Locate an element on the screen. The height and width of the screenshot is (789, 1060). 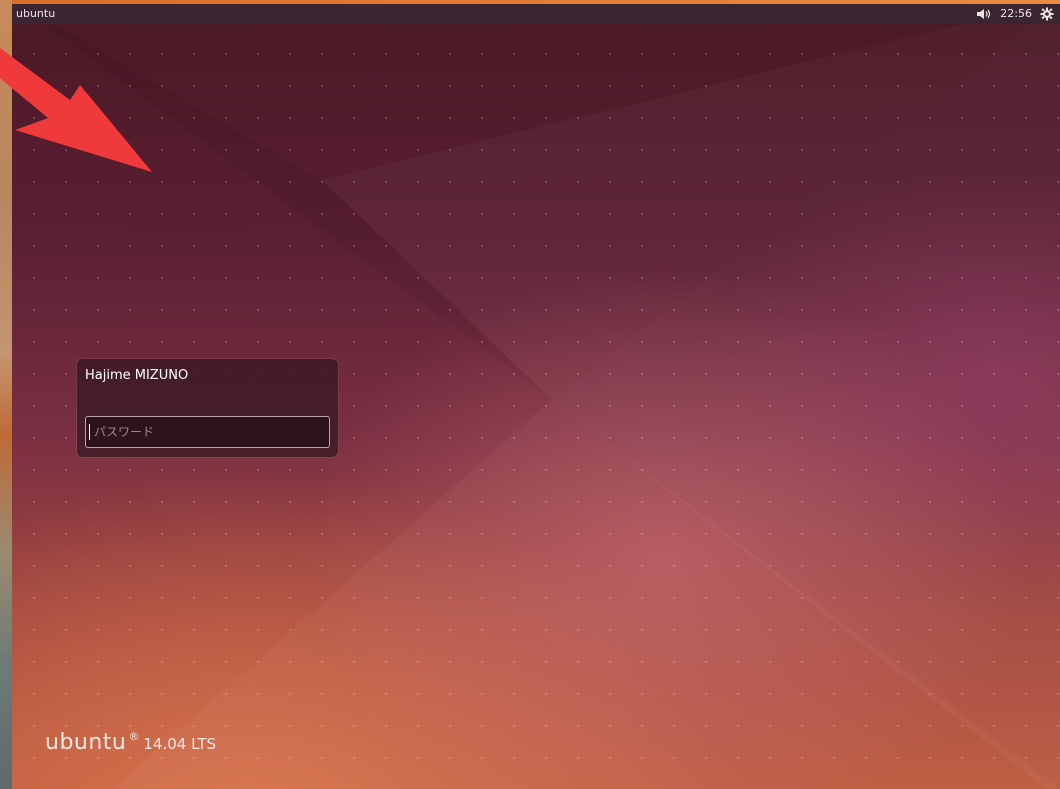
clock: 22:56 is located at coordinates (1016, 14).